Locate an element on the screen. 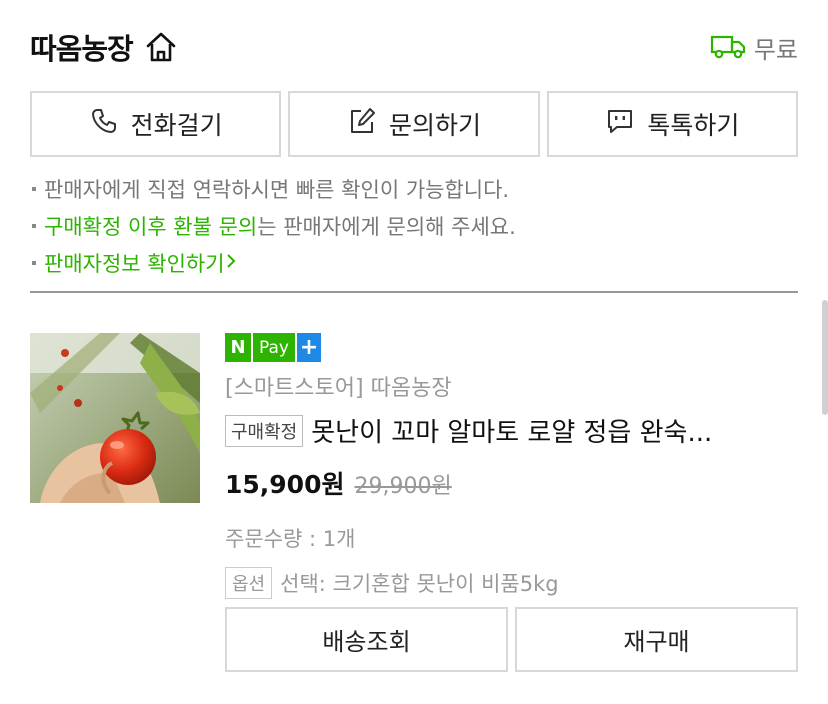 The image size is (828, 704). npay-pay-text: Pay is located at coordinates (273, 347).